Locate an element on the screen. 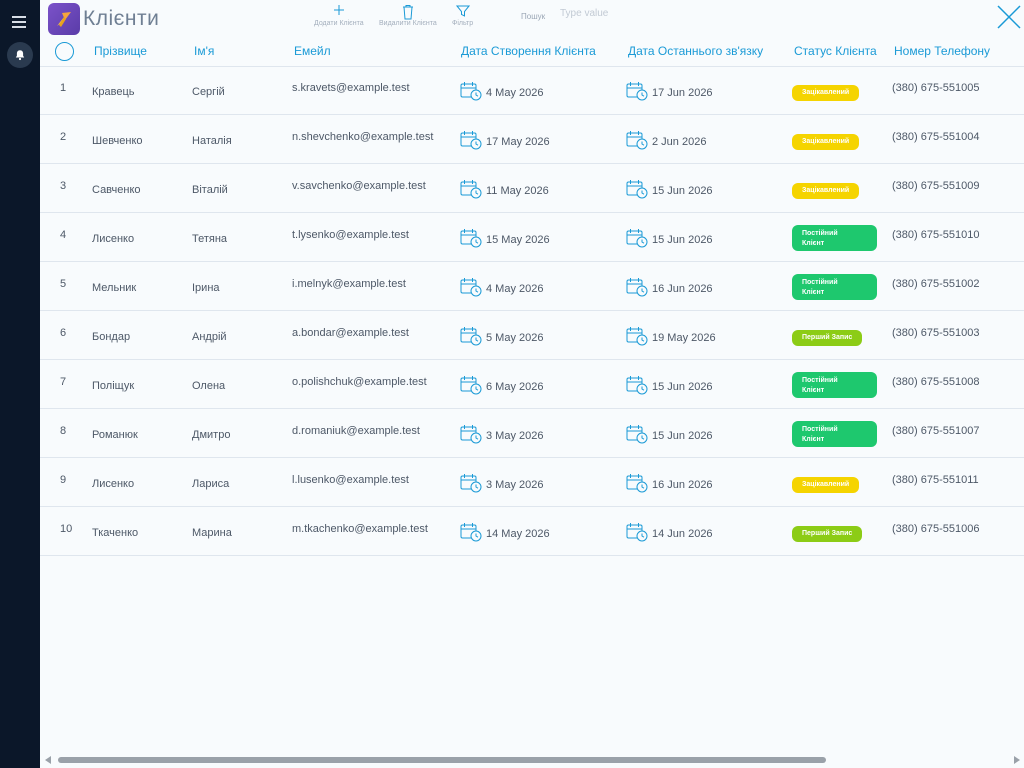 This screenshot has height=768, width=1024. created-date-text: 15 May 2026 is located at coordinates (518, 239).